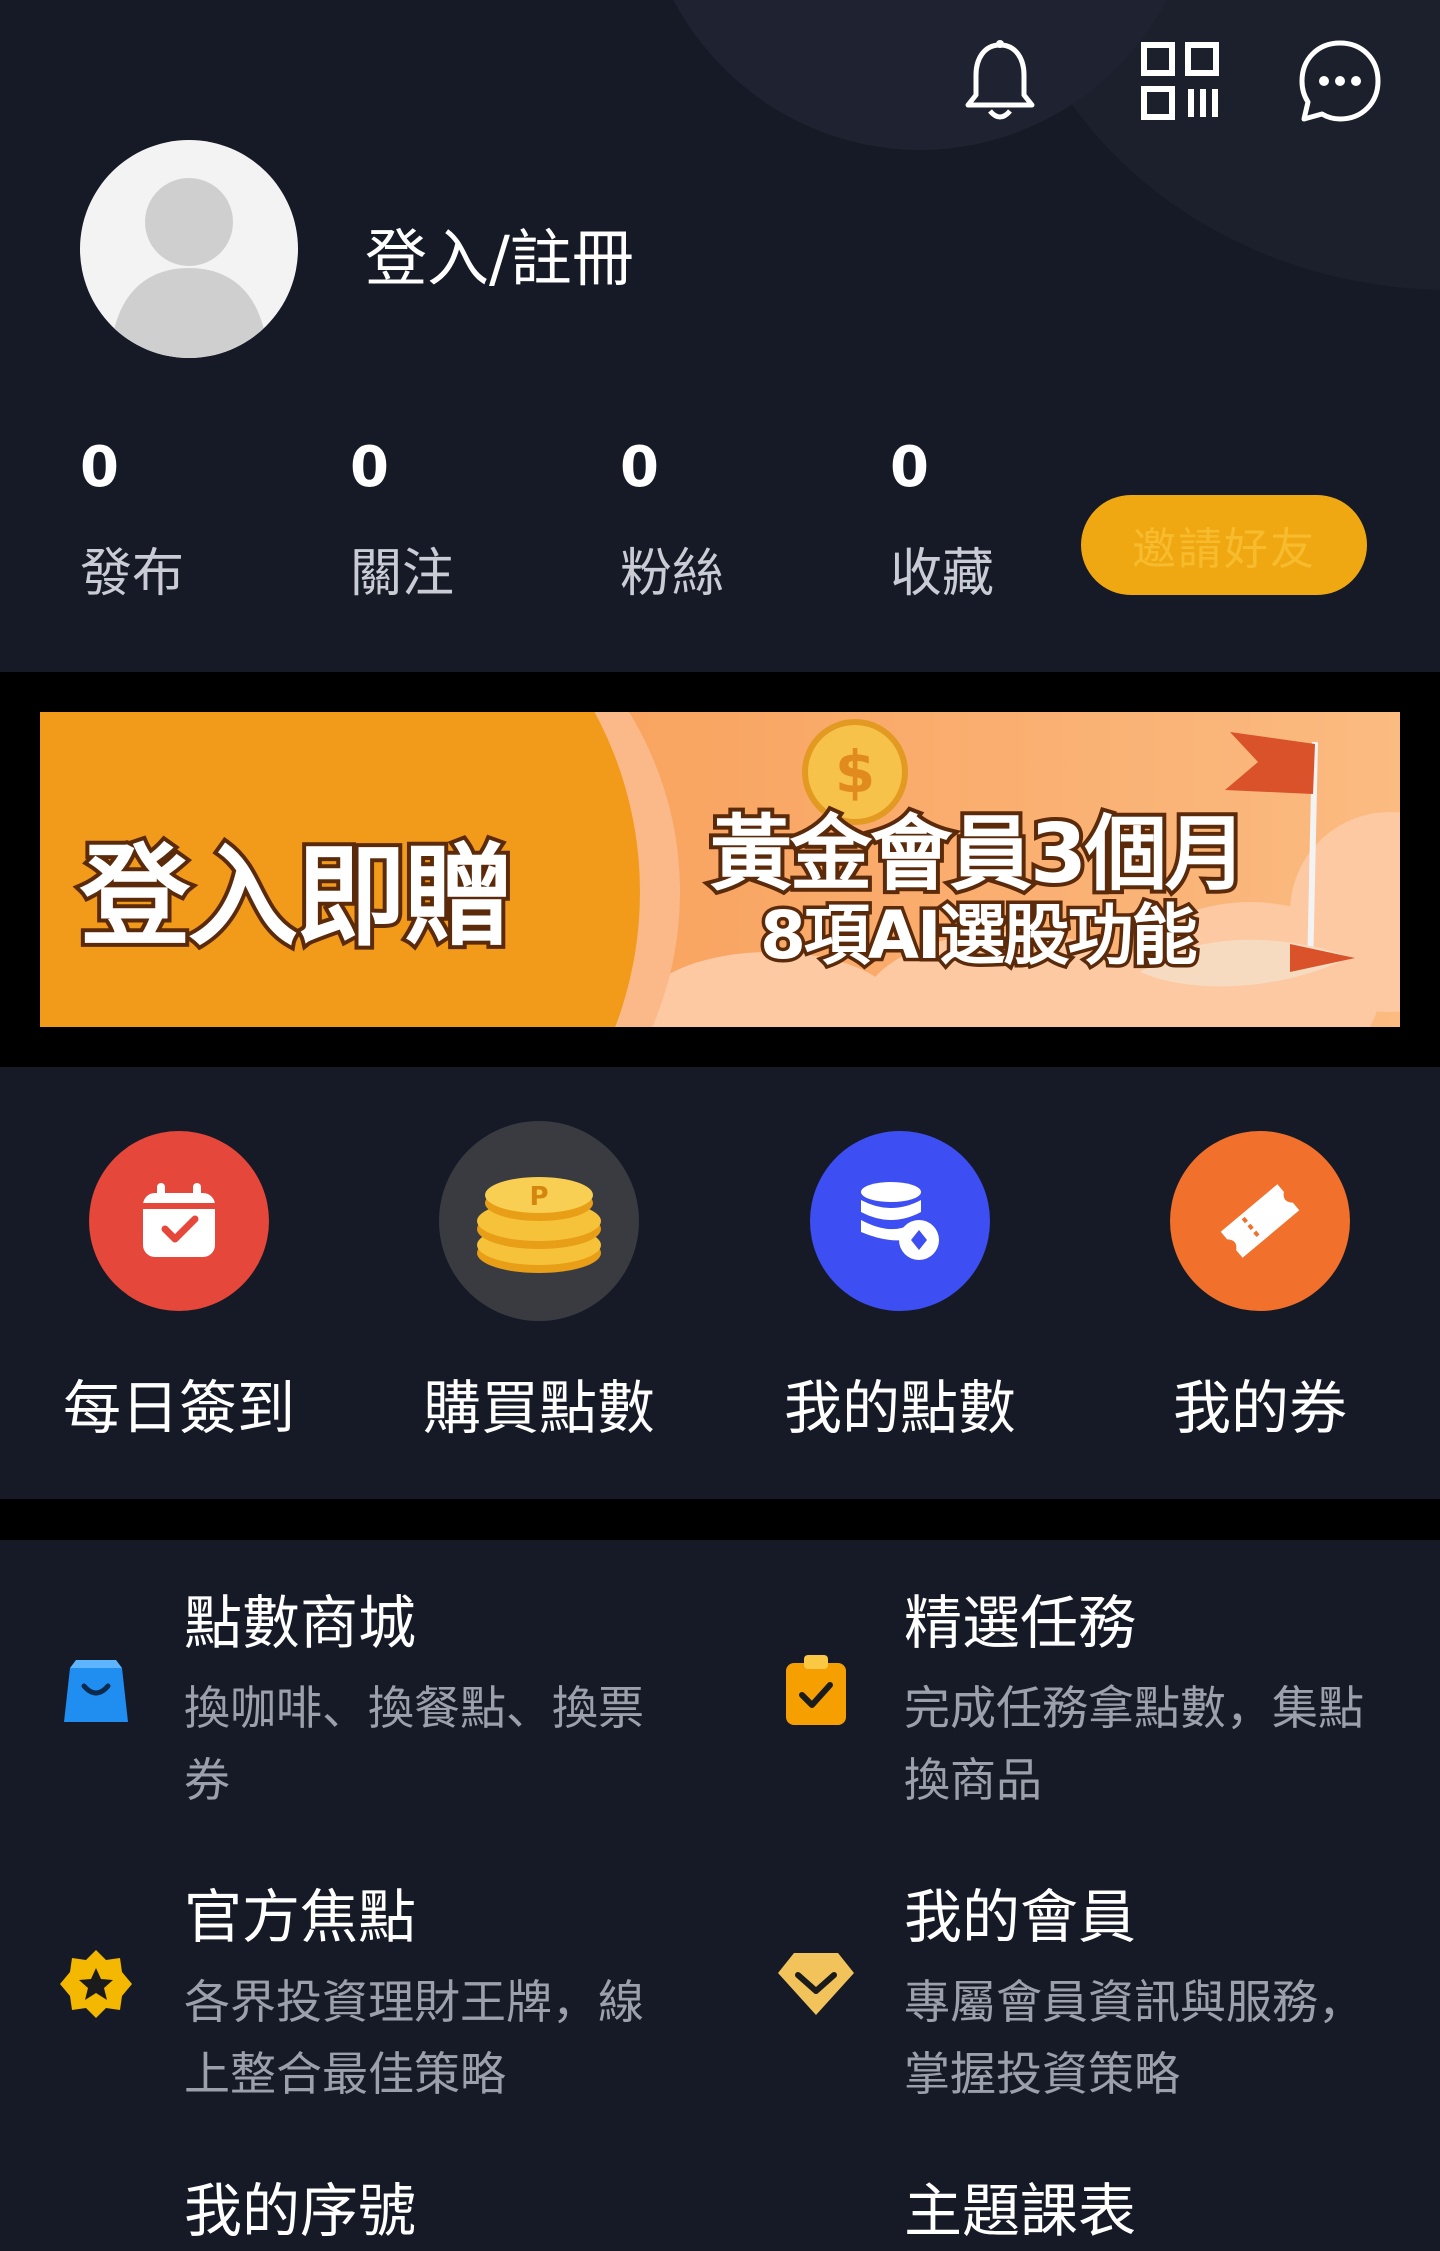  What do you see at coordinates (816, 2246) in the screenshot?
I see `book-icon` at bounding box center [816, 2246].